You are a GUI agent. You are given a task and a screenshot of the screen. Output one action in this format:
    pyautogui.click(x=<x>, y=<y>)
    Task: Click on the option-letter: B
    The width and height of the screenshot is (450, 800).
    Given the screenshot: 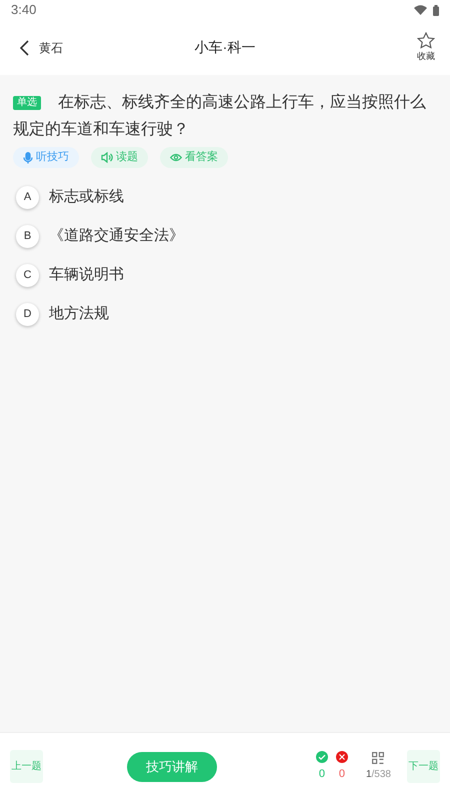 What is the action you would take?
    pyautogui.click(x=27, y=236)
    